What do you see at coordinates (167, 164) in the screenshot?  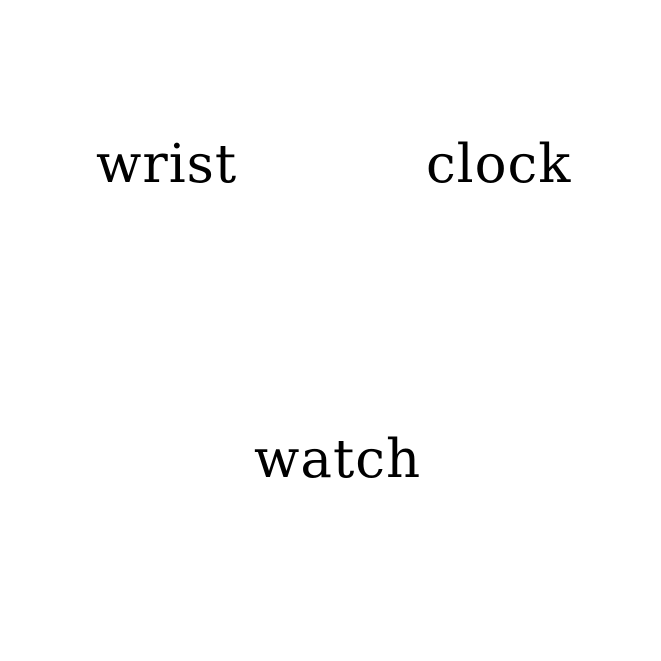 I see `word-wrist: wrist` at bounding box center [167, 164].